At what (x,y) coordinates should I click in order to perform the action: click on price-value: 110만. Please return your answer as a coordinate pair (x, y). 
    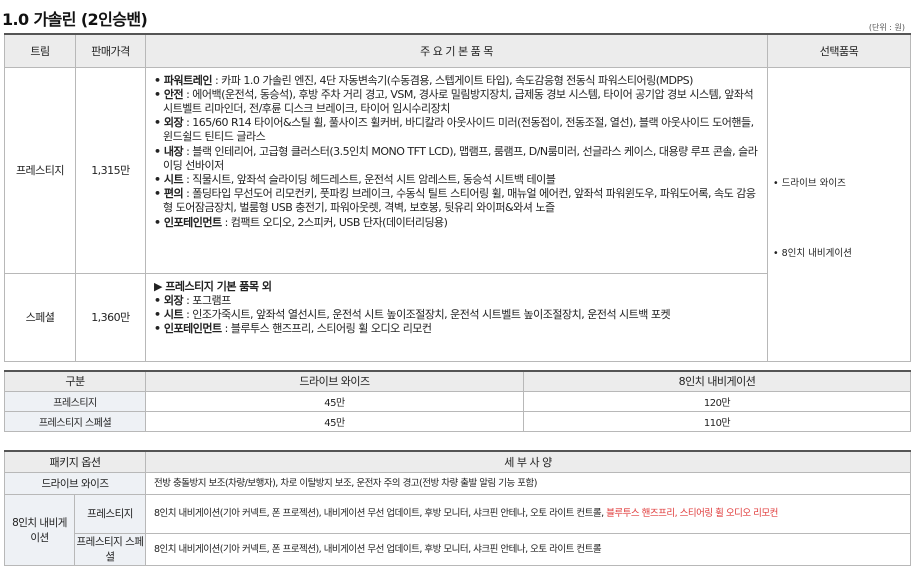
    Looking at the image, I should click on (717, 421).